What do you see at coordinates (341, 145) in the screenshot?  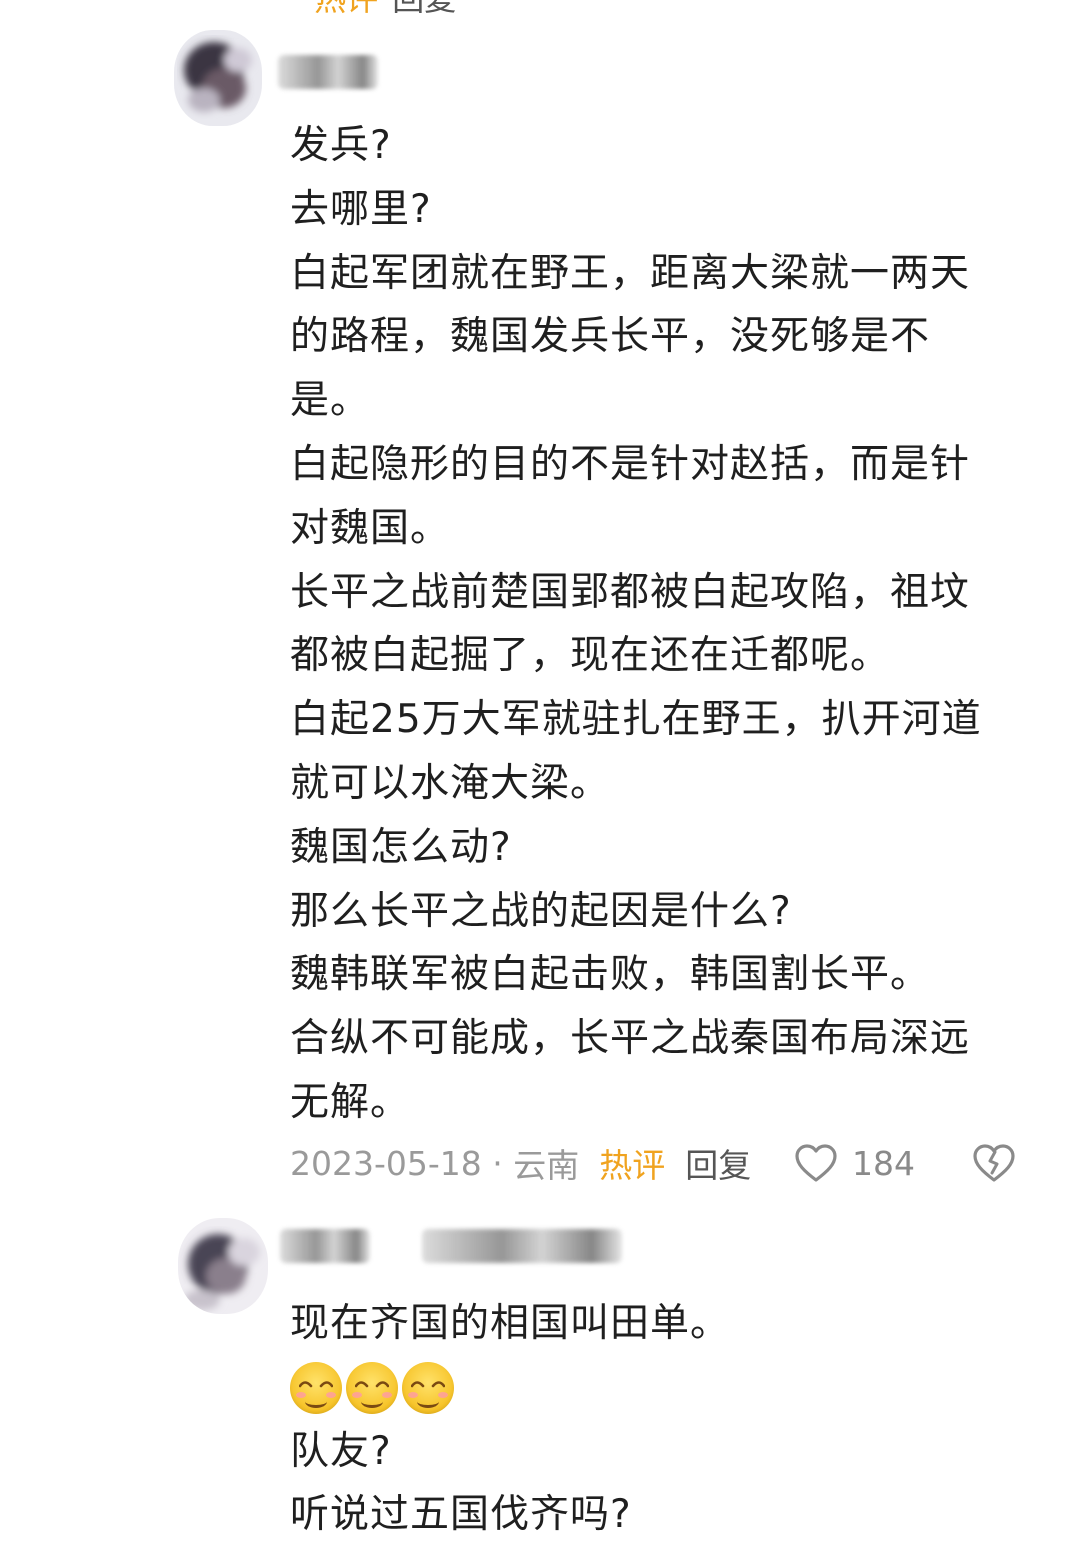 I see `comment-line: 发兵?` at bounding box center [341, 145].